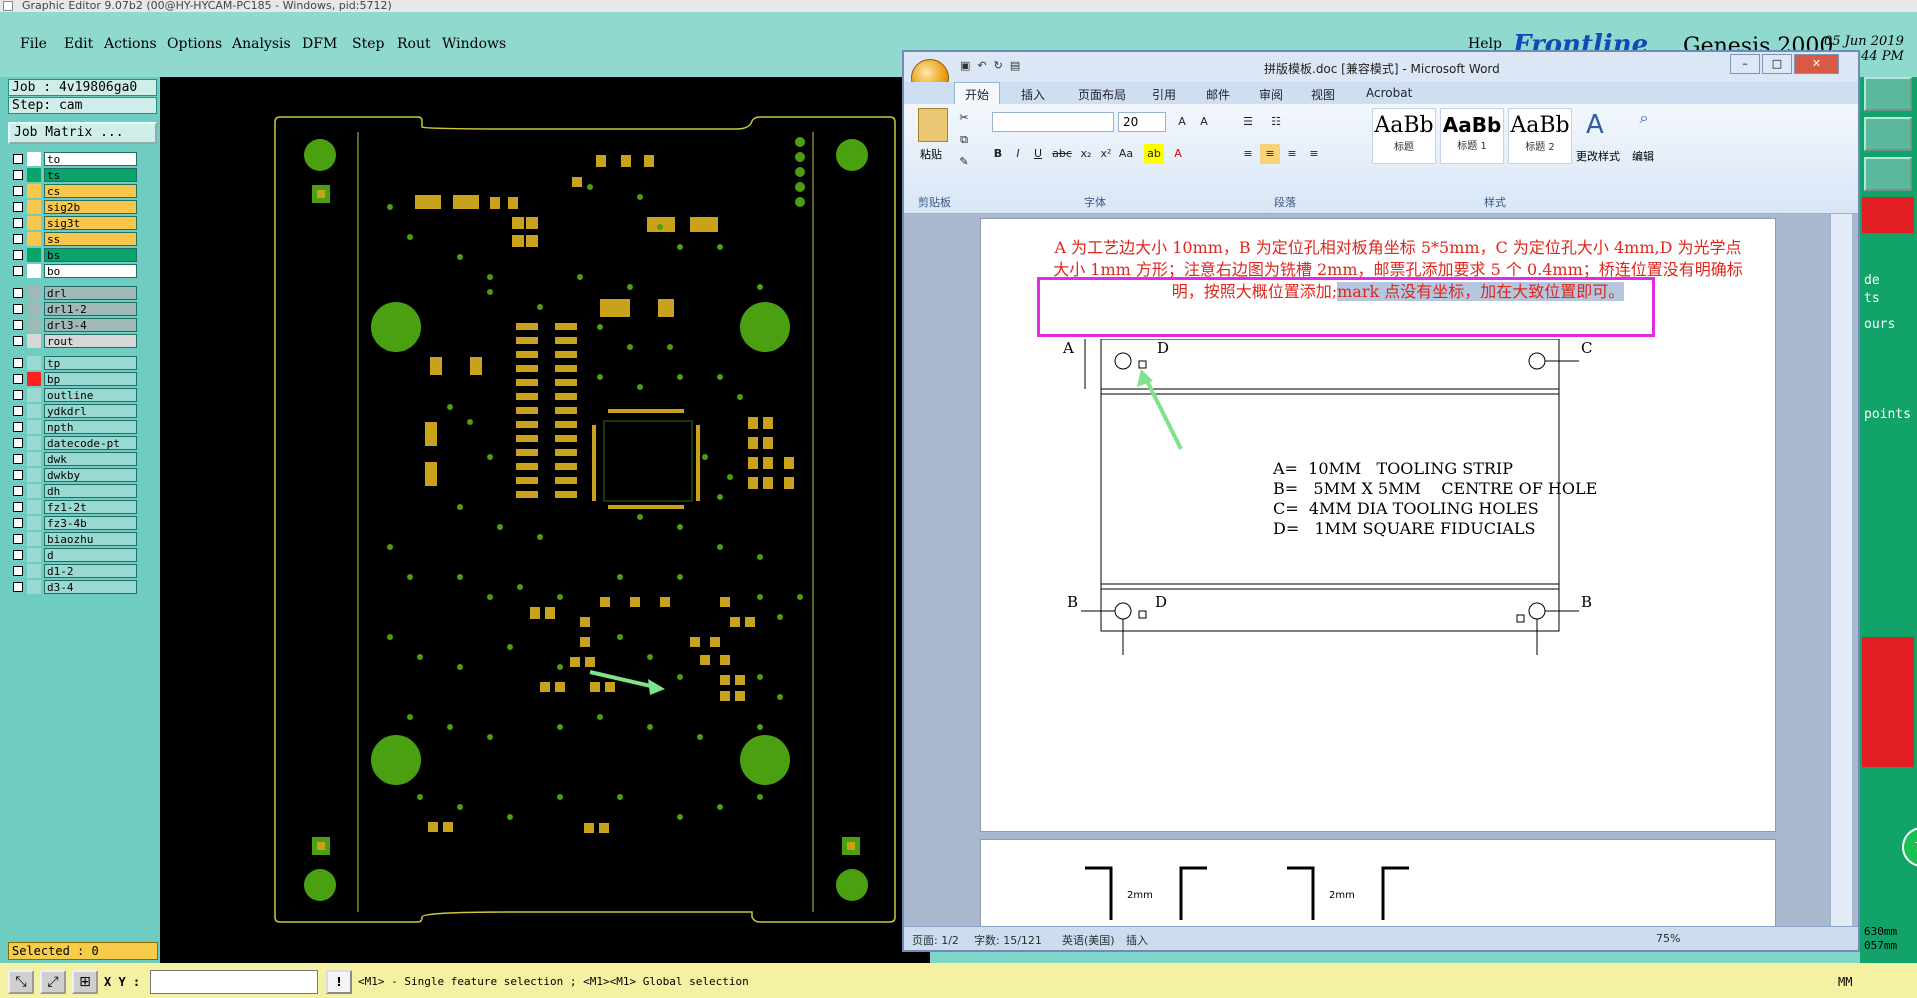  Describe the element at coordinates (73, 191) in the screenshot. I see `layer-row: cs` at that location.